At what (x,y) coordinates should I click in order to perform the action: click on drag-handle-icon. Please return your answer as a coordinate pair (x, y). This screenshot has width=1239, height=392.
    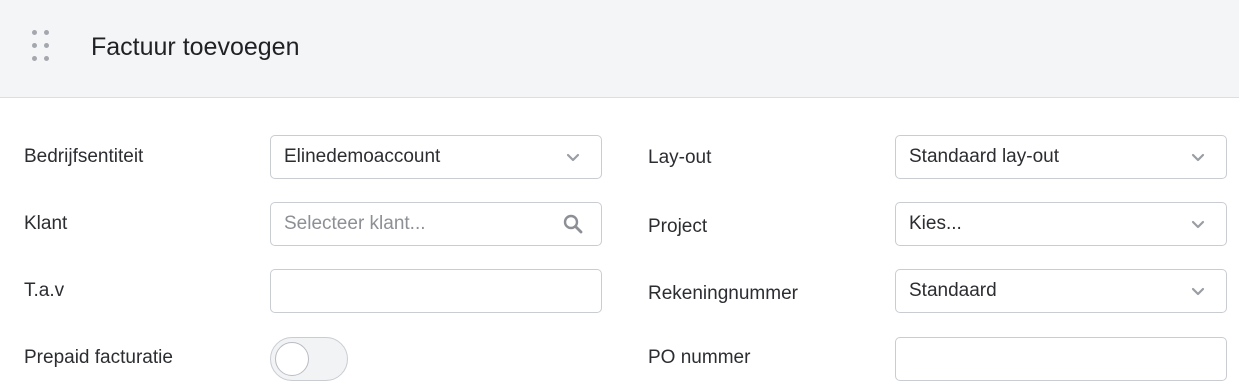
    Looking at the image, I should click on (41, 46).